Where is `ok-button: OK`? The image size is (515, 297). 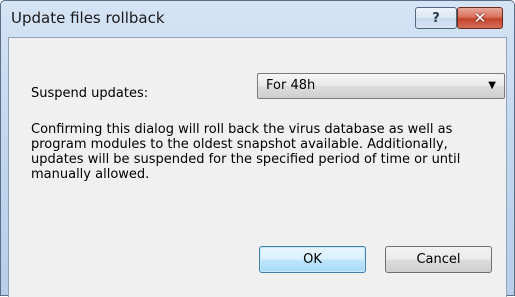 ok-button: OK is located at coordinates (312, 259).